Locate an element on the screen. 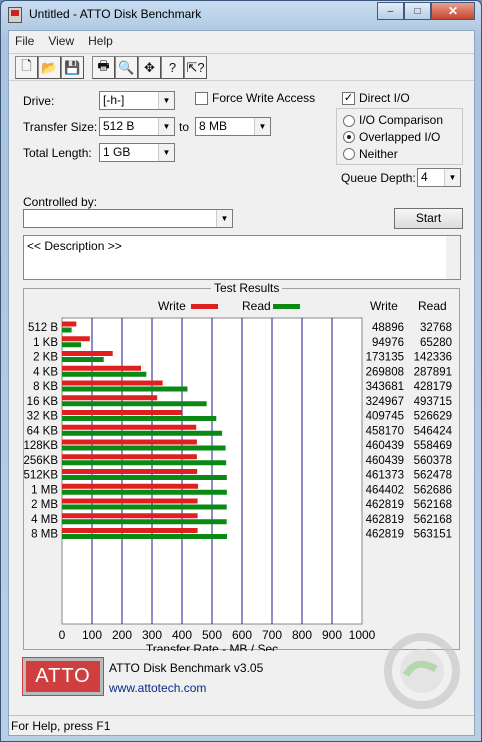 Image resolution: width=482 pixels, height=742 pixels. neither-label: Neither is located at coordinates (378, 154).